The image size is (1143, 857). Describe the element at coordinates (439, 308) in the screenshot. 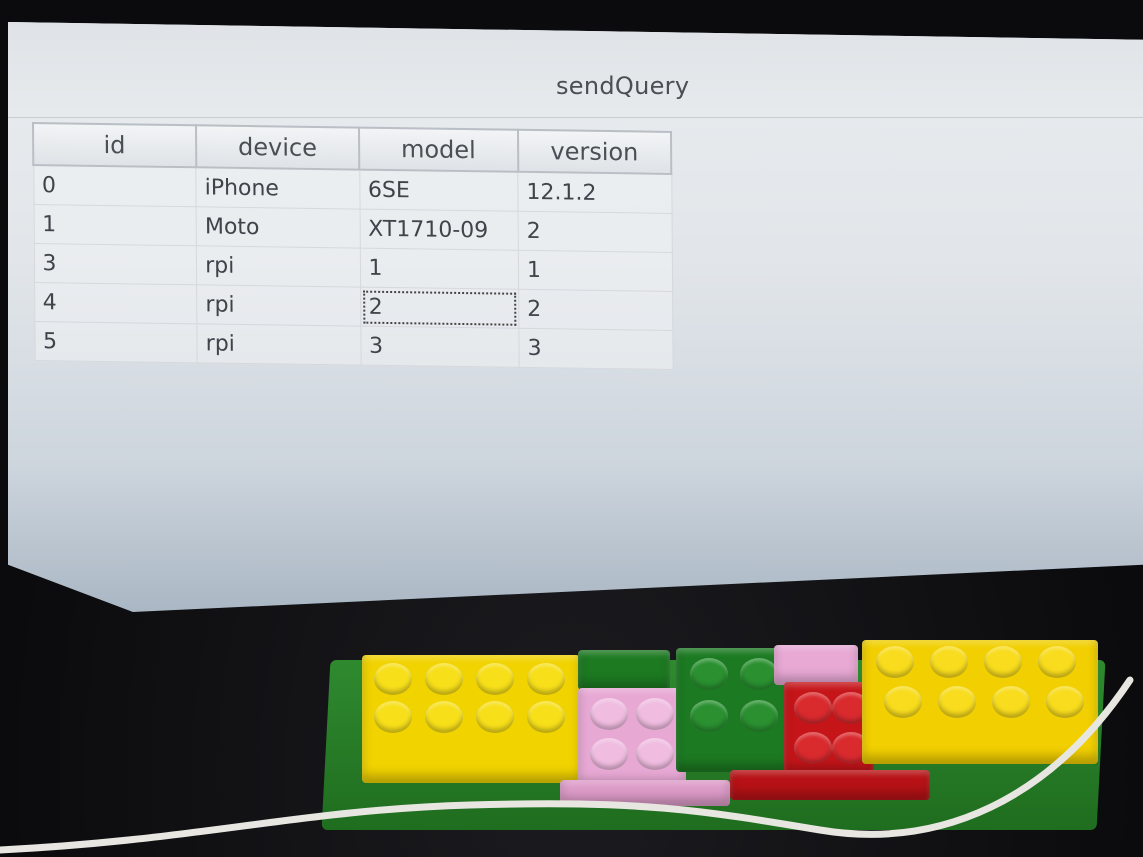

I see `cell-model-selected: 2` at that location.